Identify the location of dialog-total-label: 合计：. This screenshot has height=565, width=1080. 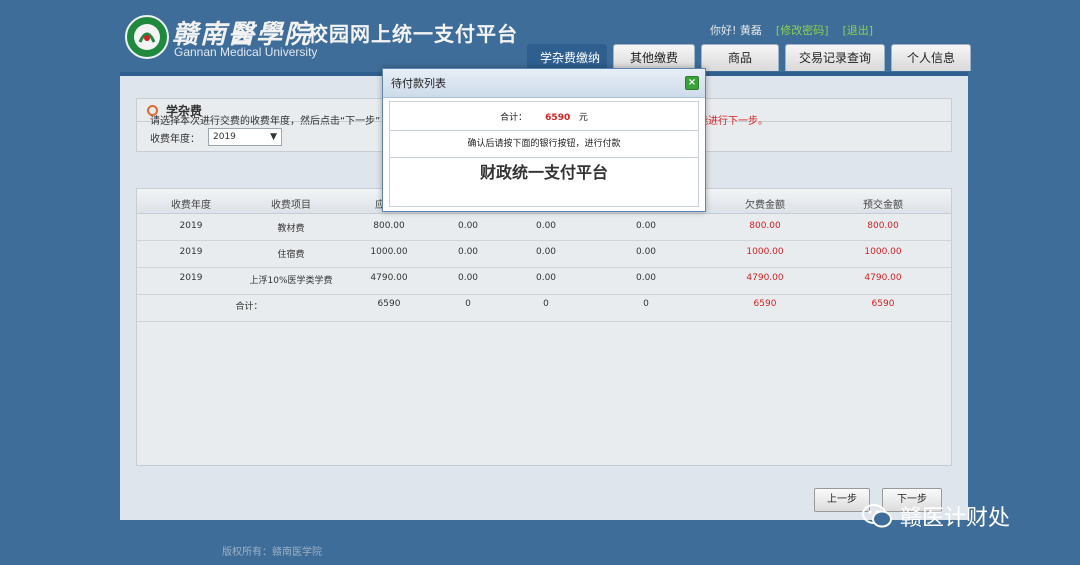
(514, 117).